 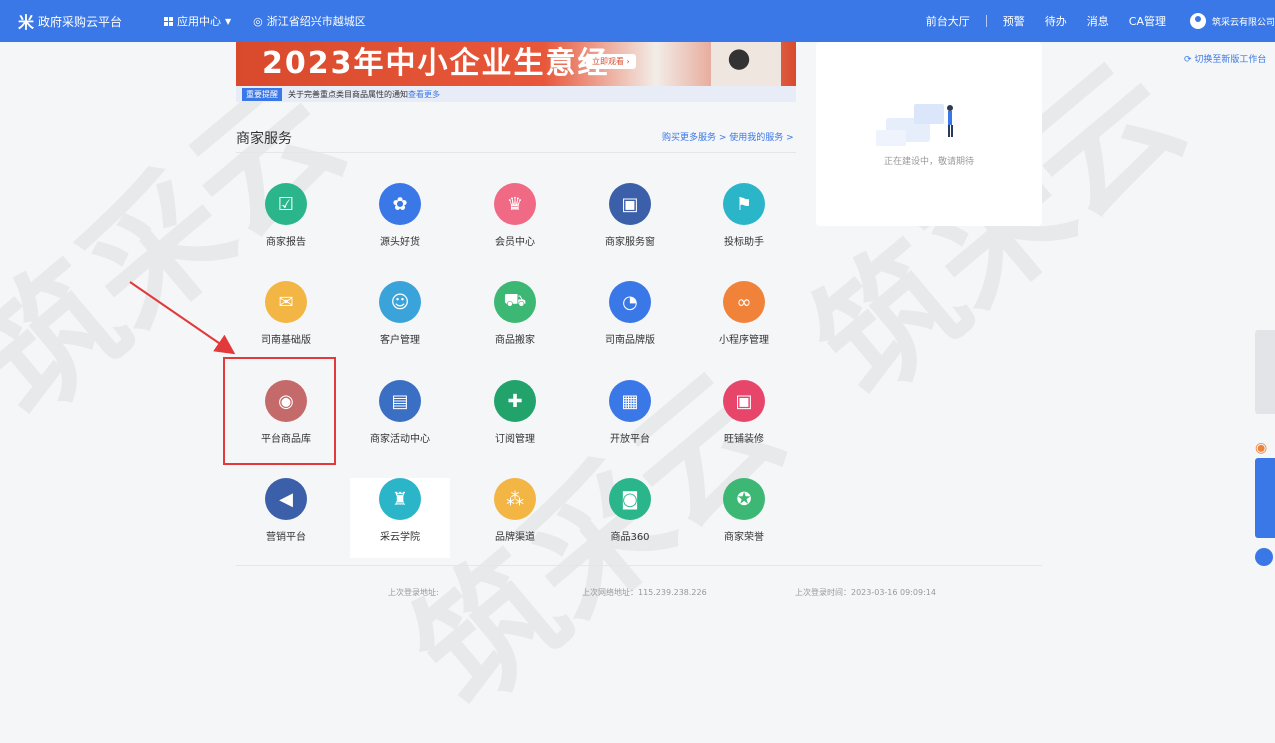 What do you see at coordinates (413, 592) in the screenshot?
I see `footer-last-login-address: 上次登录地址:` at bounding box center [413, 592].